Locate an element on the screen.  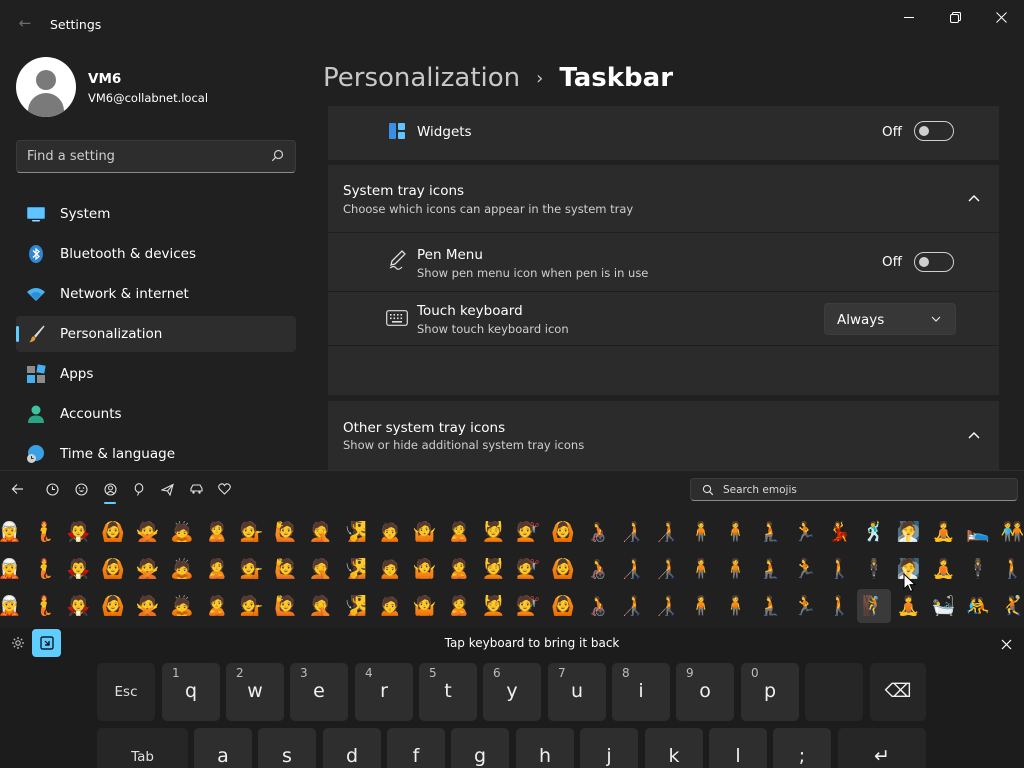
chevron-up-icon is located at coordinates (974, 198).